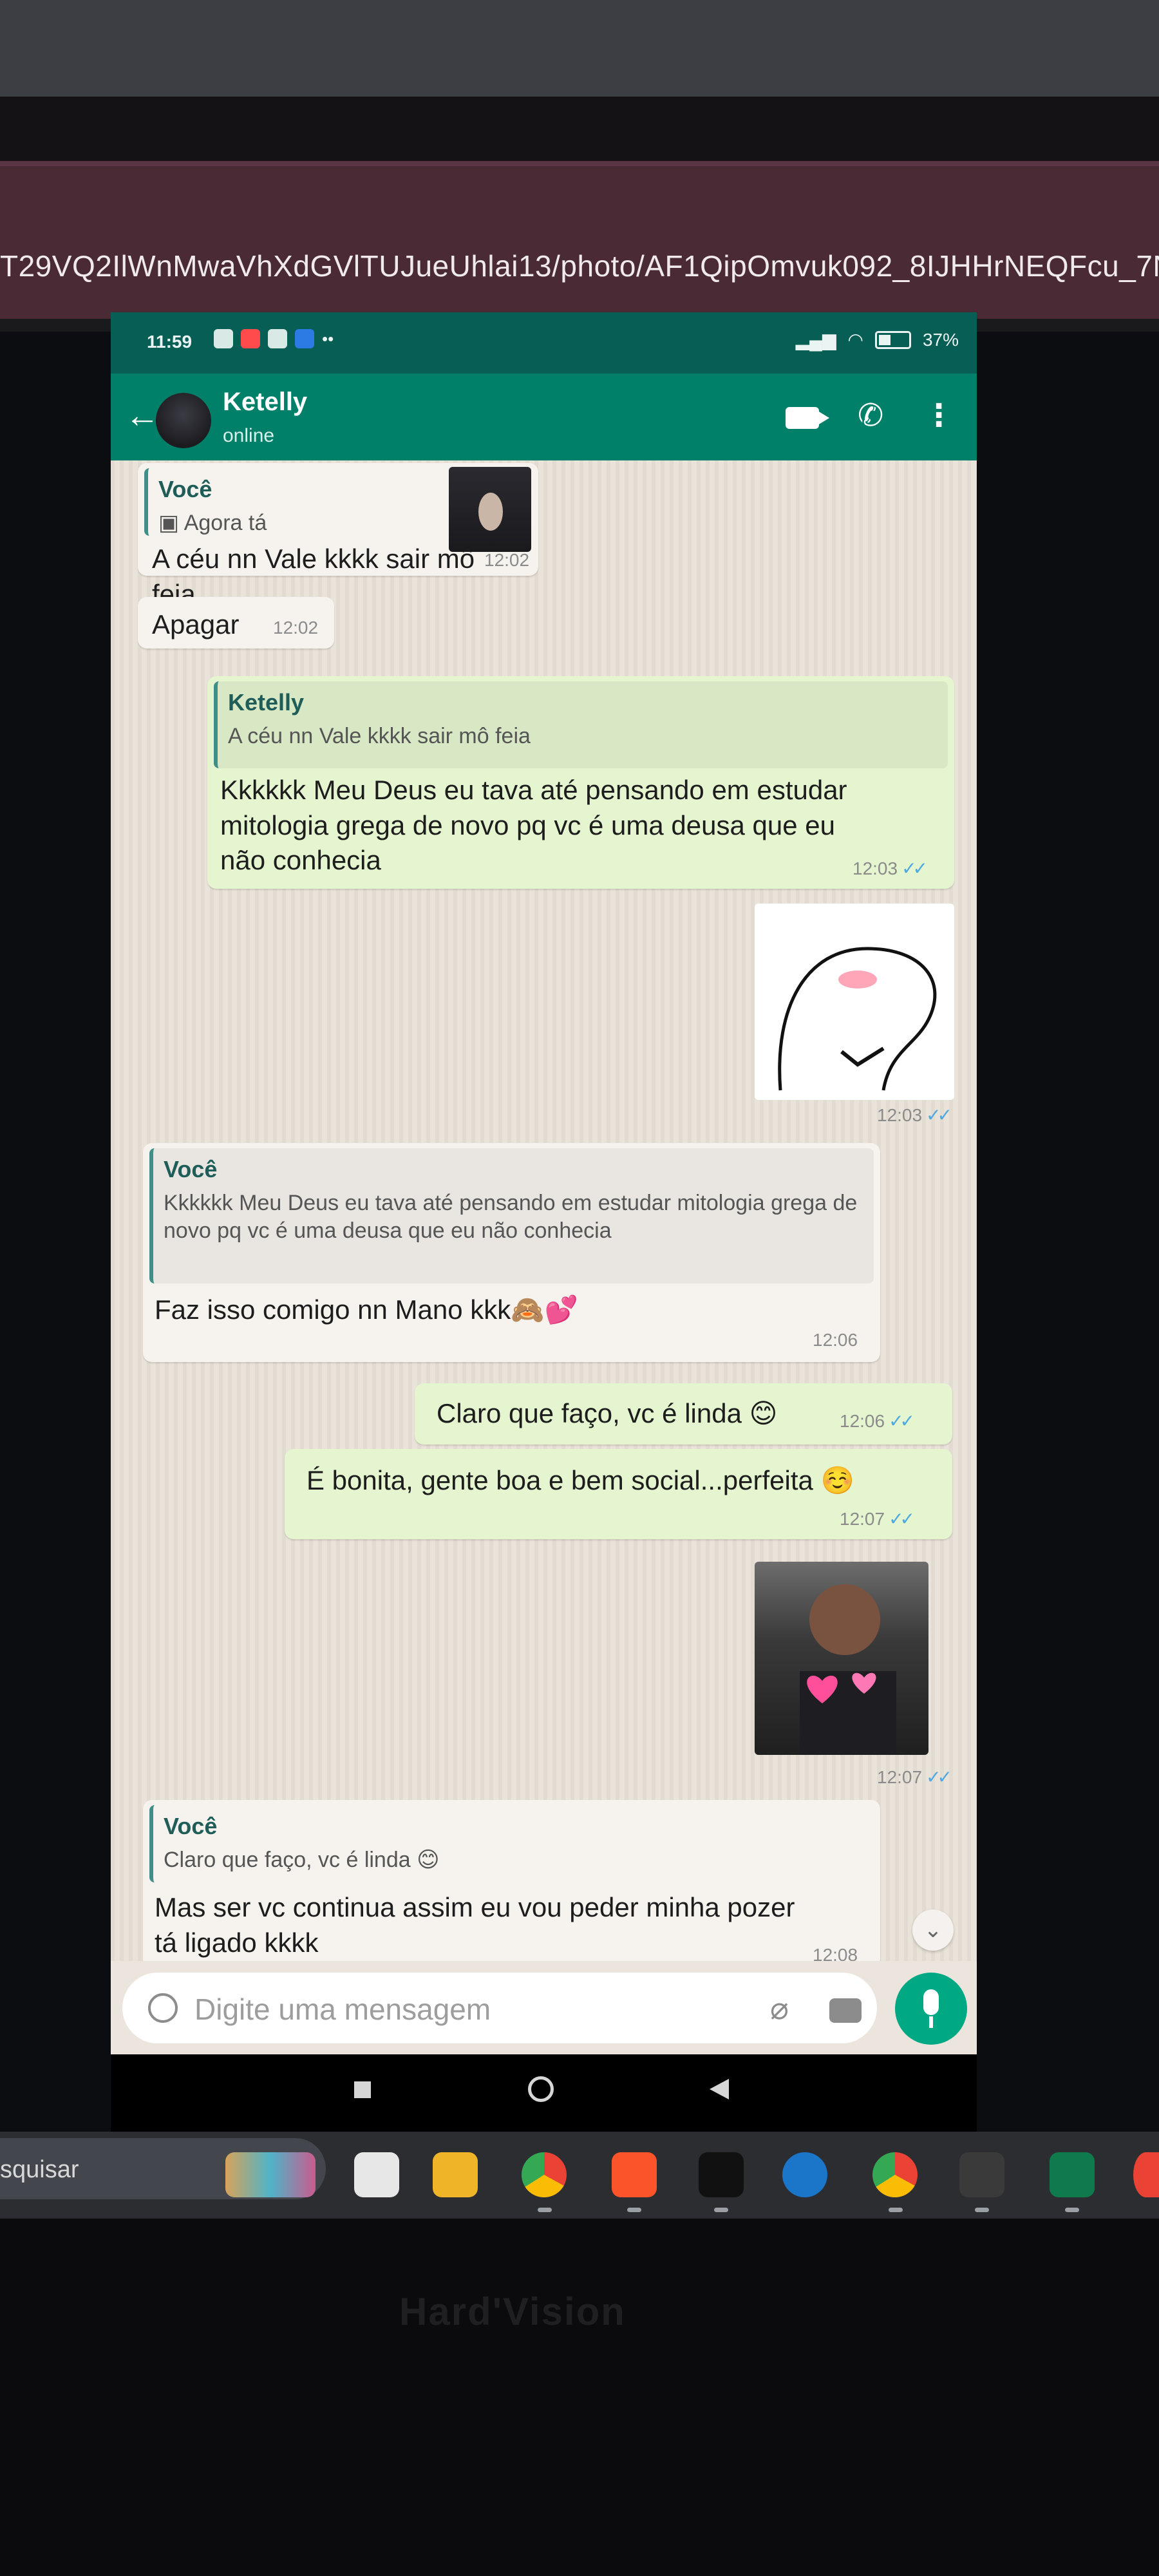  I want to click on reply-author: Ketelly, so click(266, 702).